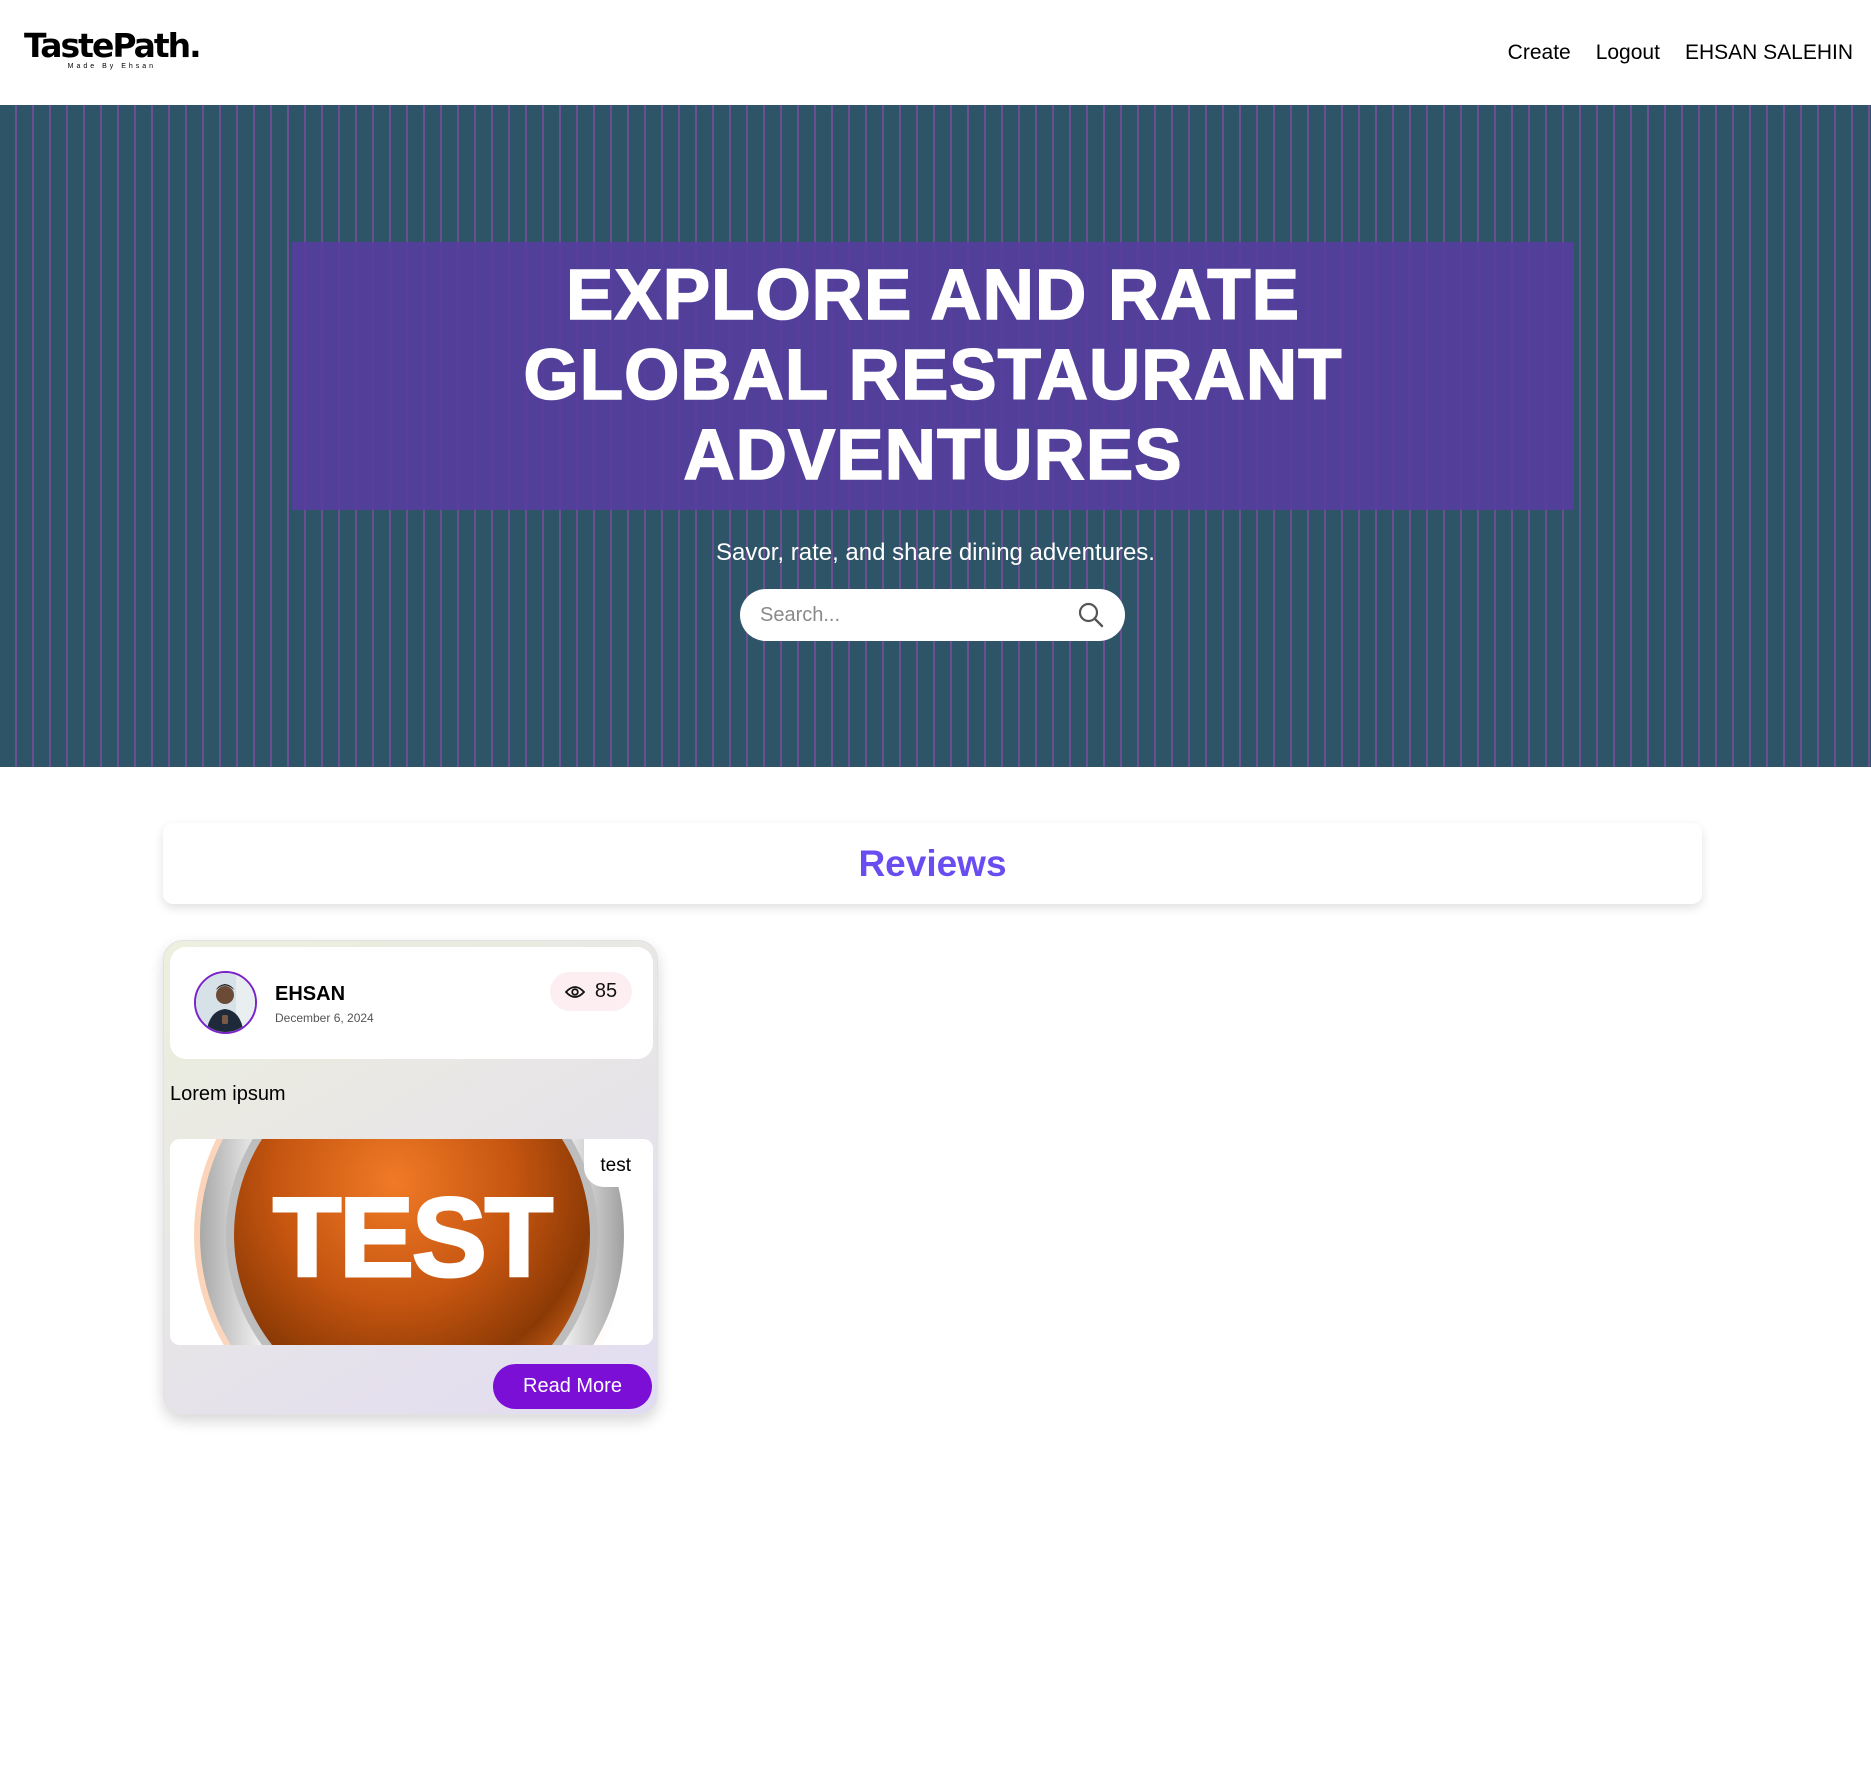 The width and height of the screenshot is (1871, 1781). I want to click on avatar, so click(225, 1002).